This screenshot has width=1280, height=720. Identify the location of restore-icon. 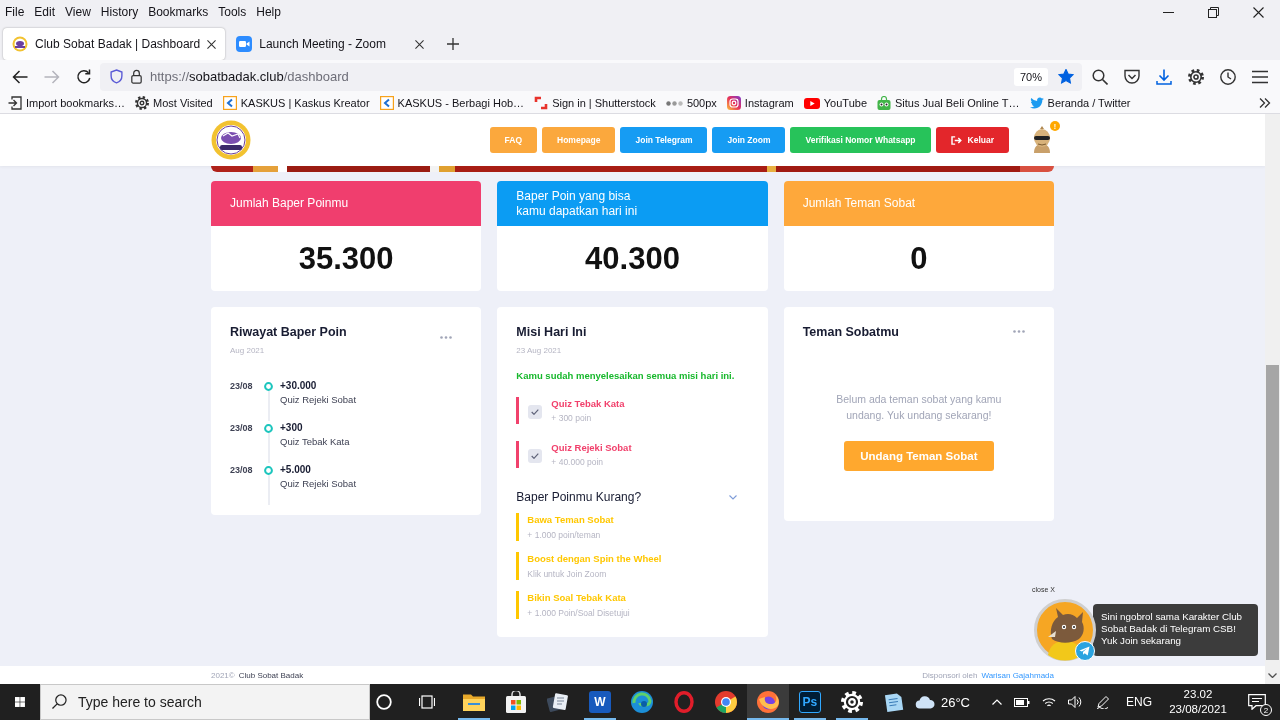
(1213, 12).